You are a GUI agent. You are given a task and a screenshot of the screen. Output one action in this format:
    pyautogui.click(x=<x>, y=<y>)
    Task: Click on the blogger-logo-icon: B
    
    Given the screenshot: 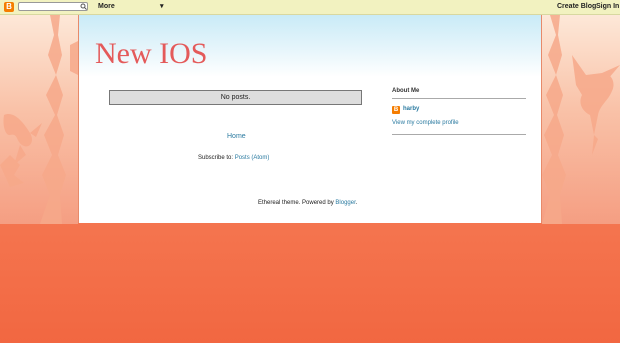 What is the action you would take?
    pyautogui.click(x=9, y=7)
    